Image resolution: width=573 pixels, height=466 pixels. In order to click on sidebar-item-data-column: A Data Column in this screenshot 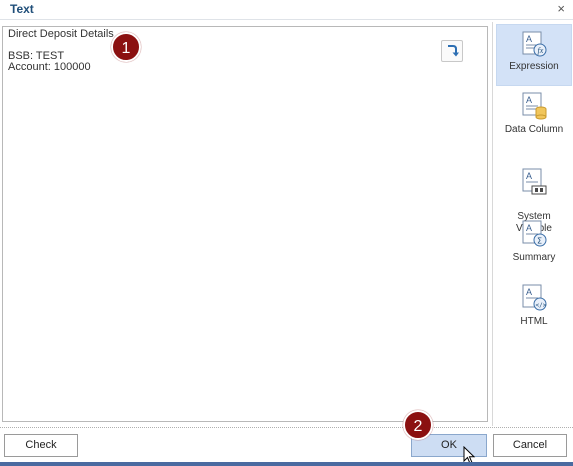, I will do `click(534, 117)`.